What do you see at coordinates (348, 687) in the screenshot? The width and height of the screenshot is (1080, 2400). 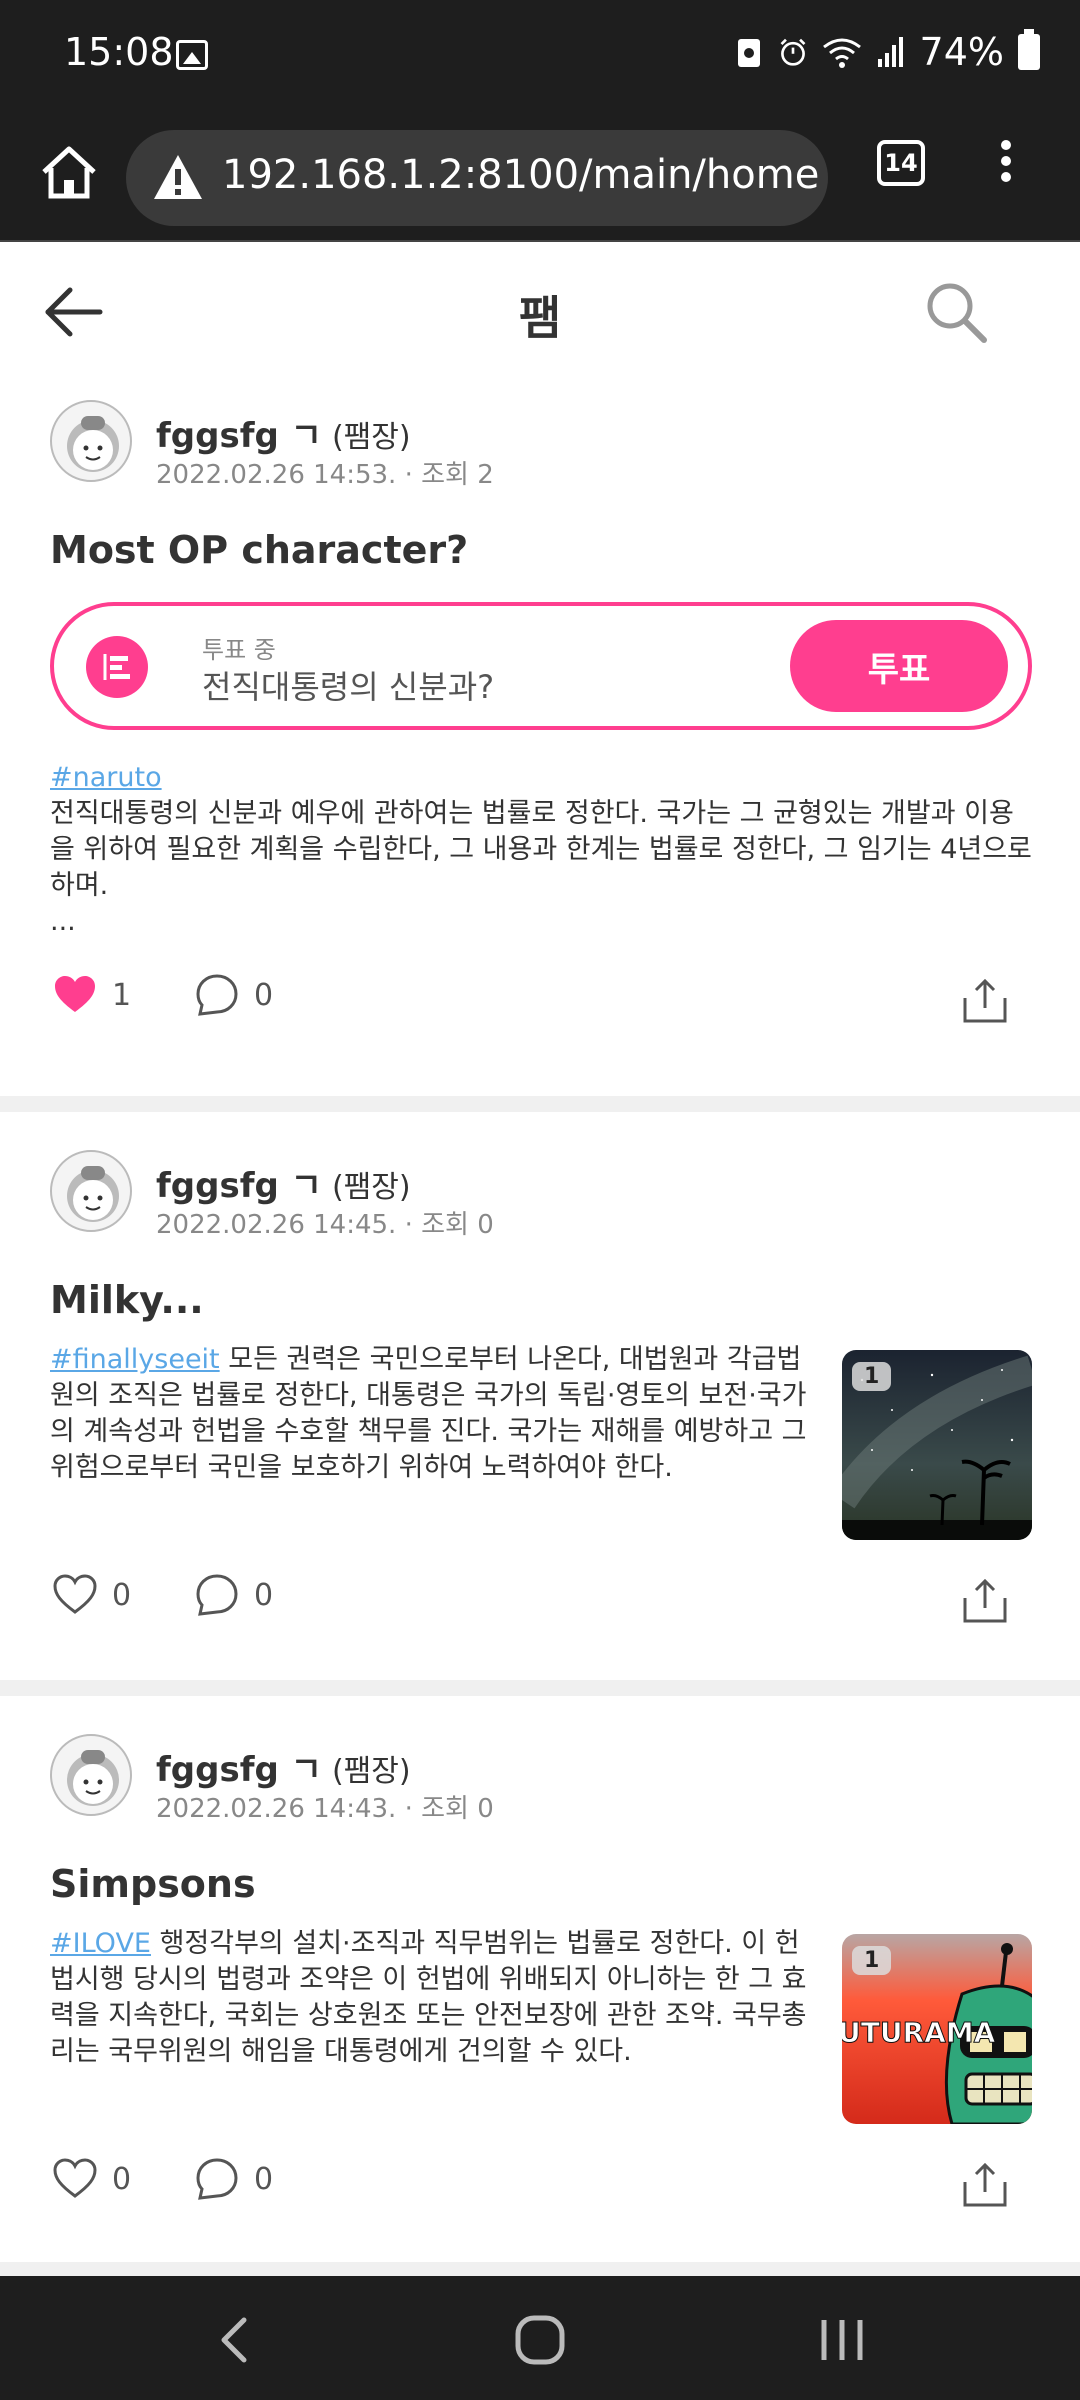 I see `vote-question: 전직대통령의 신분과?` at bounding box center [348, 687].